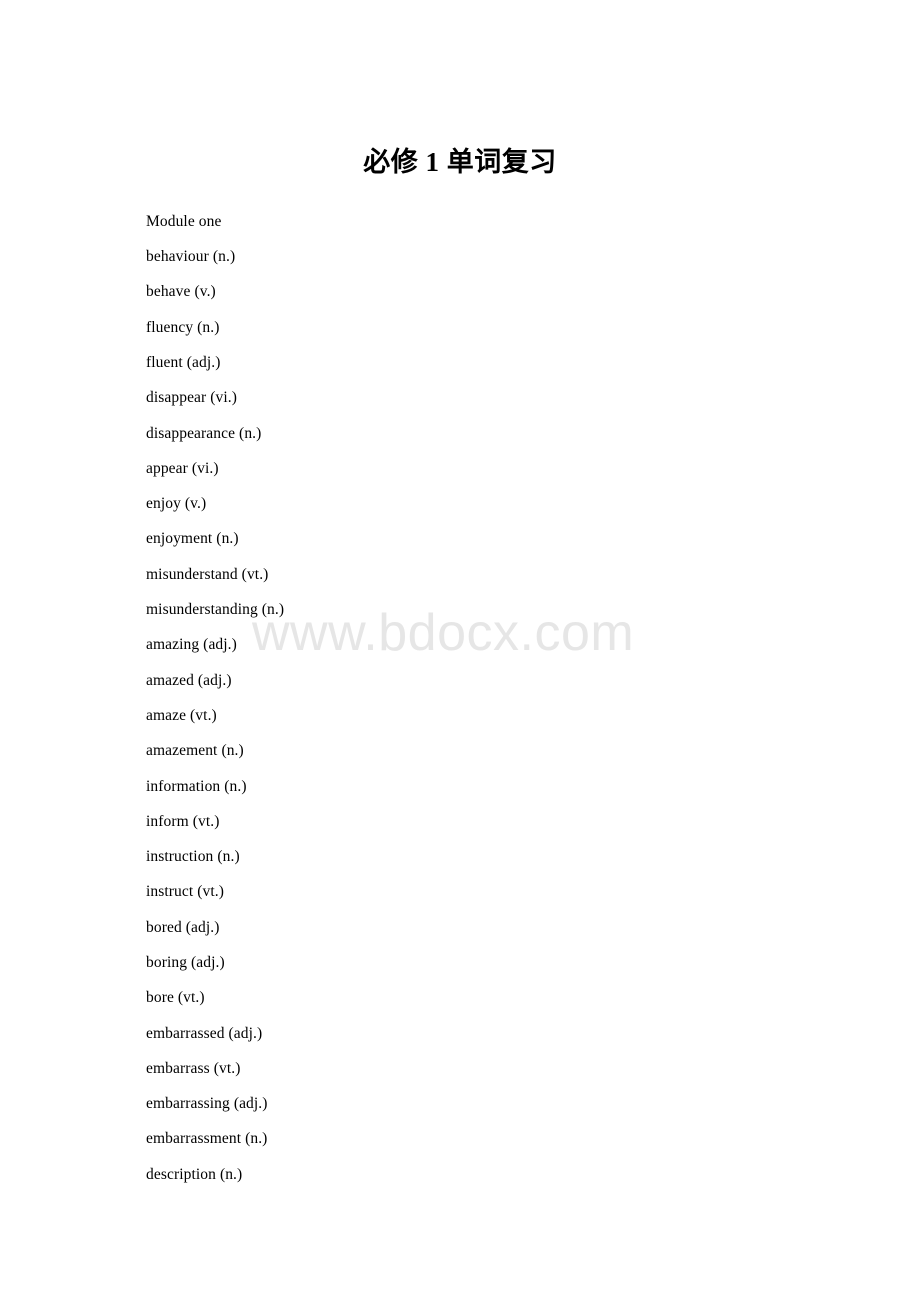 Image resolution: width=920 pixels, height=1302 pixels. What do you see at coordinates (184, 221) in the screenshot?
I see `list-item: Module one` at bounding box center [184, 221].